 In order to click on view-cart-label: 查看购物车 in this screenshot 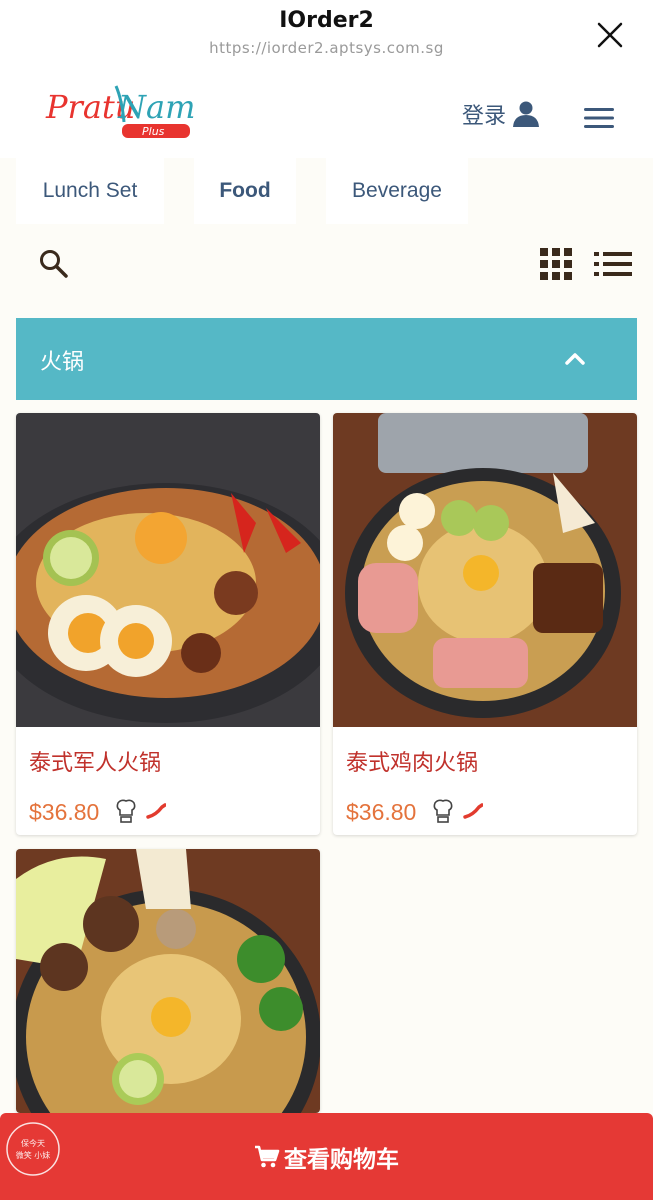, I will do `click(341, 1159)`.